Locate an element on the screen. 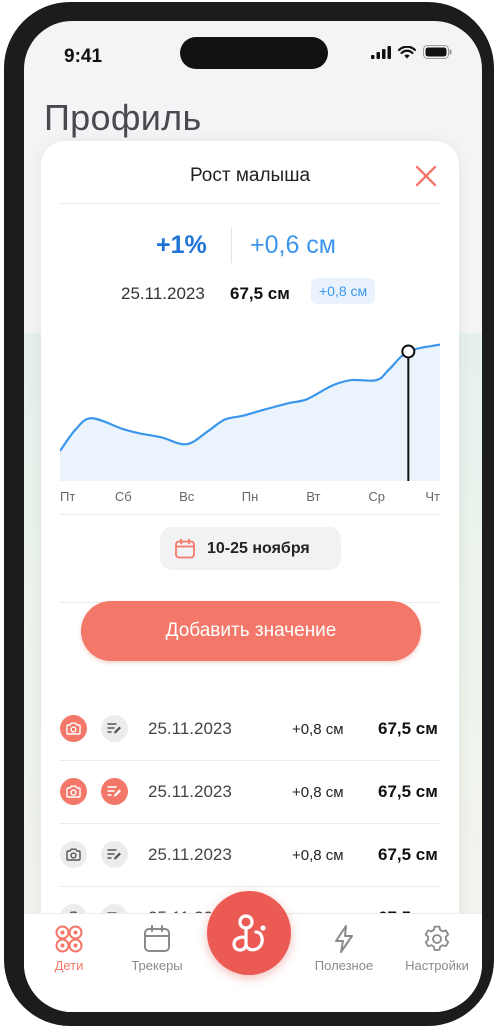 This screenshot has width=498, height=1029. value-change: +0,6 см is located at coordinates (293, 245).